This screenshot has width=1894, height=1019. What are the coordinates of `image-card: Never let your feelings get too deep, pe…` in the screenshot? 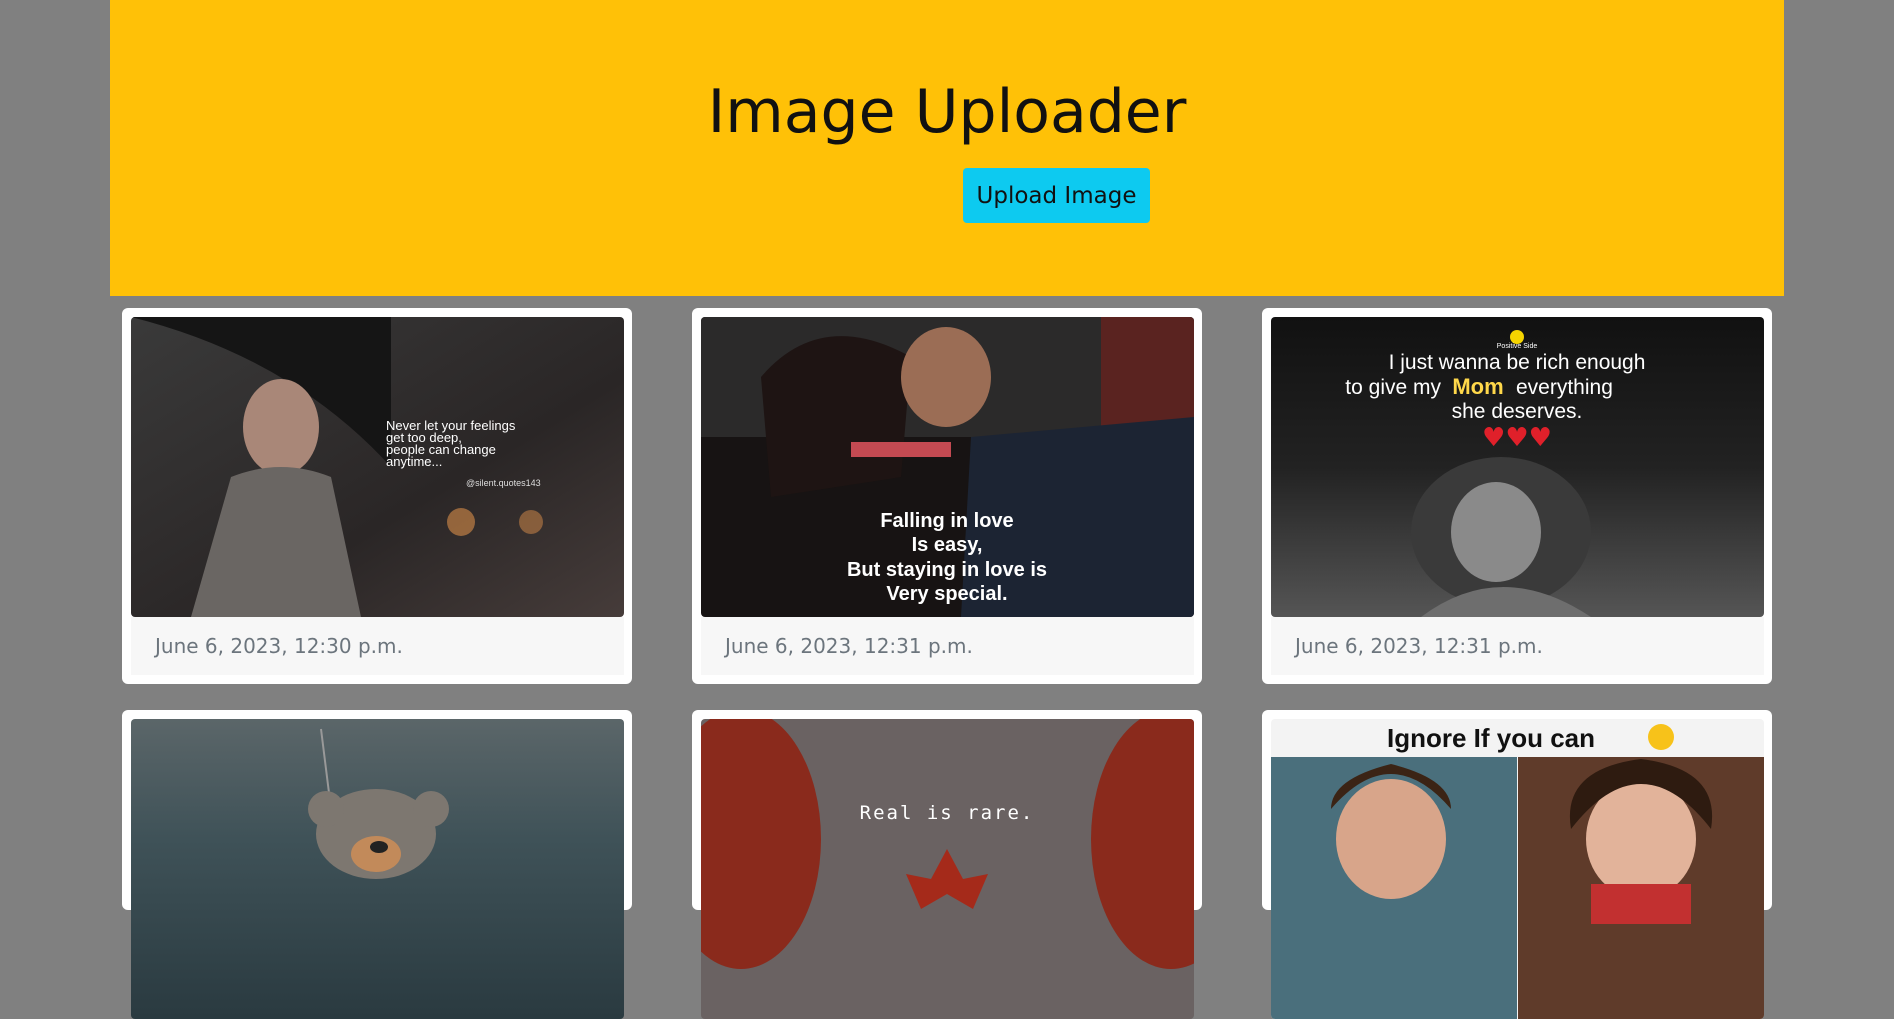 It's located at (377, 496).